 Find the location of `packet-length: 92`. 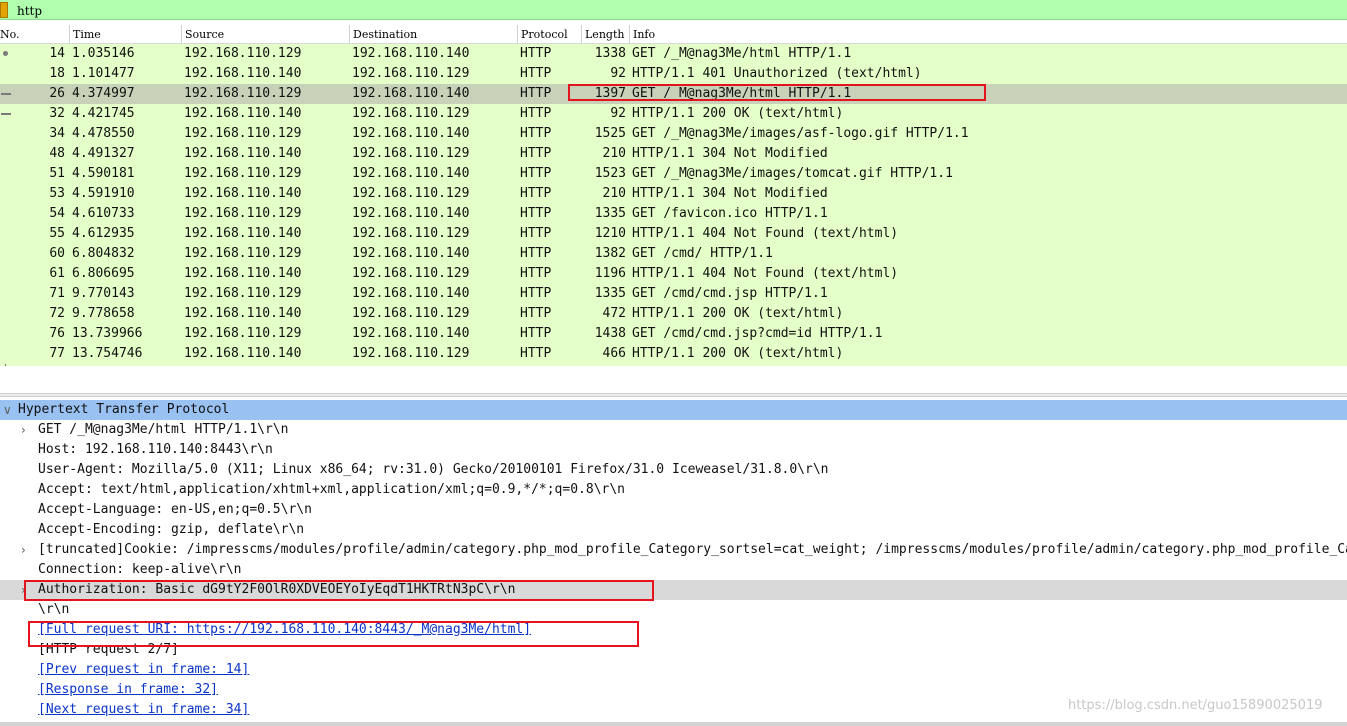

packet-length: 92 is located at coordinates (618, 73).